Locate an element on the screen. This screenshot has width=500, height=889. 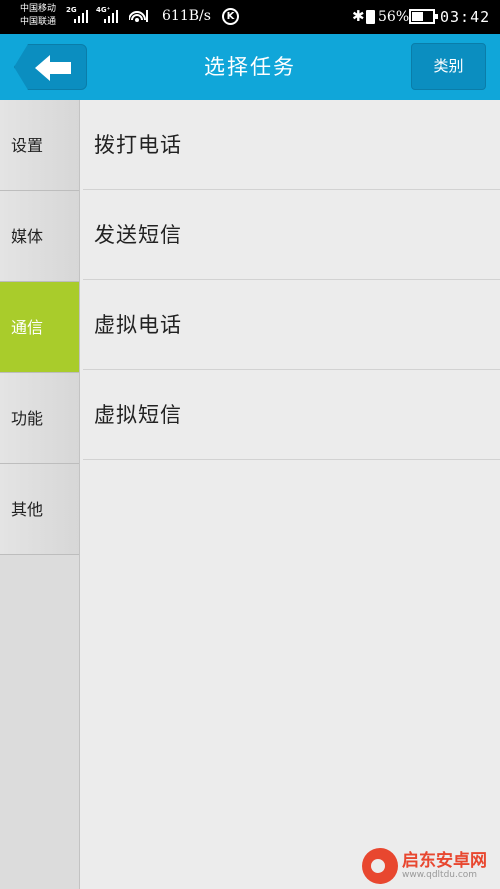
sidebar-item-media: 媒体 is located at coordinates (39, 236).